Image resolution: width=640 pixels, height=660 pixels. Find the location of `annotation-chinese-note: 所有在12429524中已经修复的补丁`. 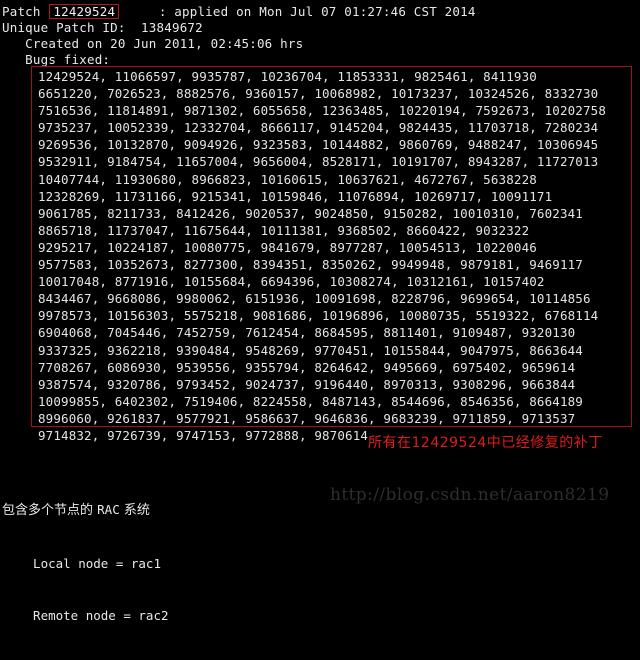

annotation-chinese-note: 所有在12429524中已经修复的补丁 is located at coordinates (485, 443).